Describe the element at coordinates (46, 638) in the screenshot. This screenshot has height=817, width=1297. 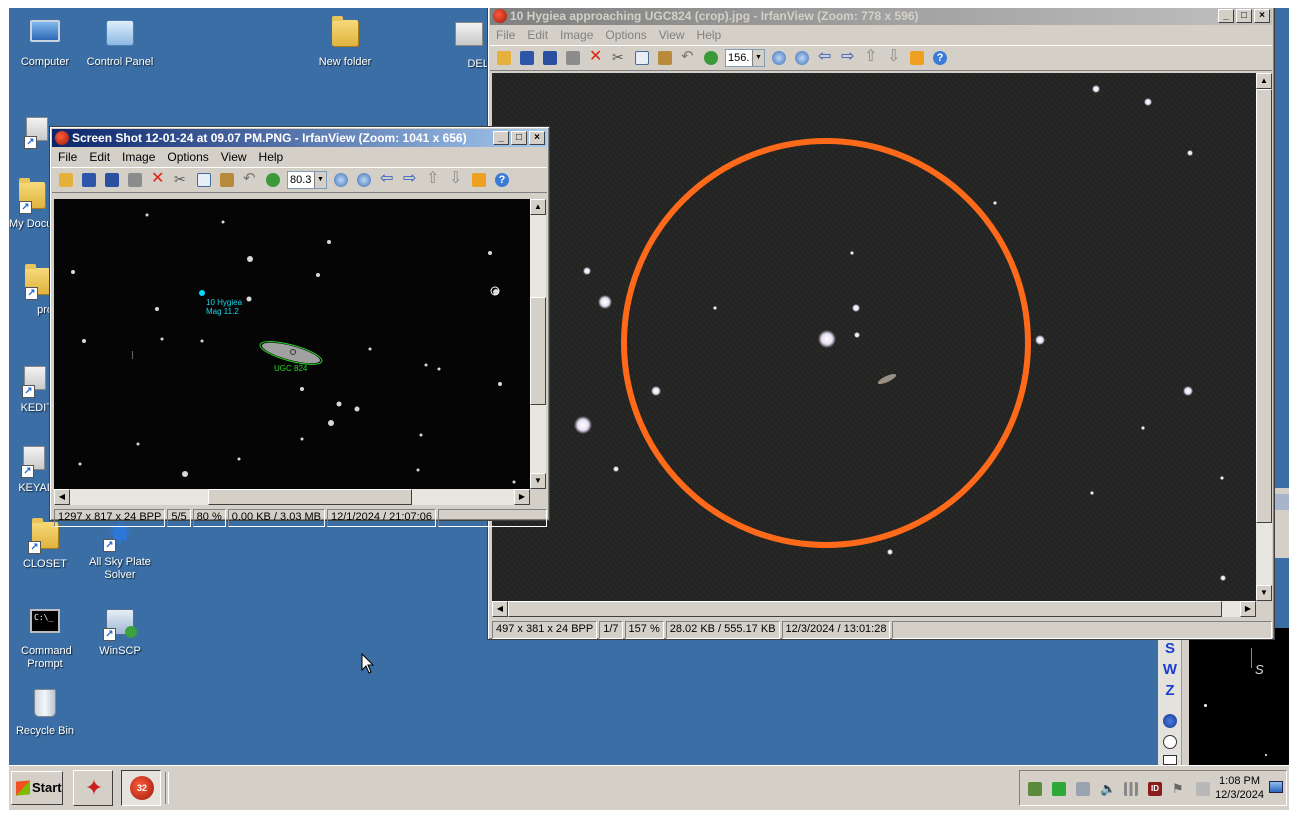
I see `desktop-icon-command-prompt: C:\_ Command Prompt` at that location.